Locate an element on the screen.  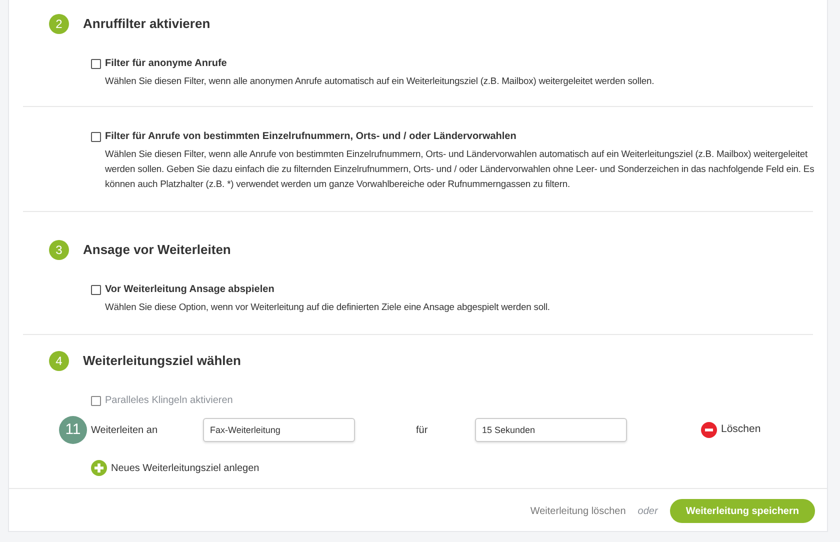
step-number: 2 is located at coordinates (59, 24).